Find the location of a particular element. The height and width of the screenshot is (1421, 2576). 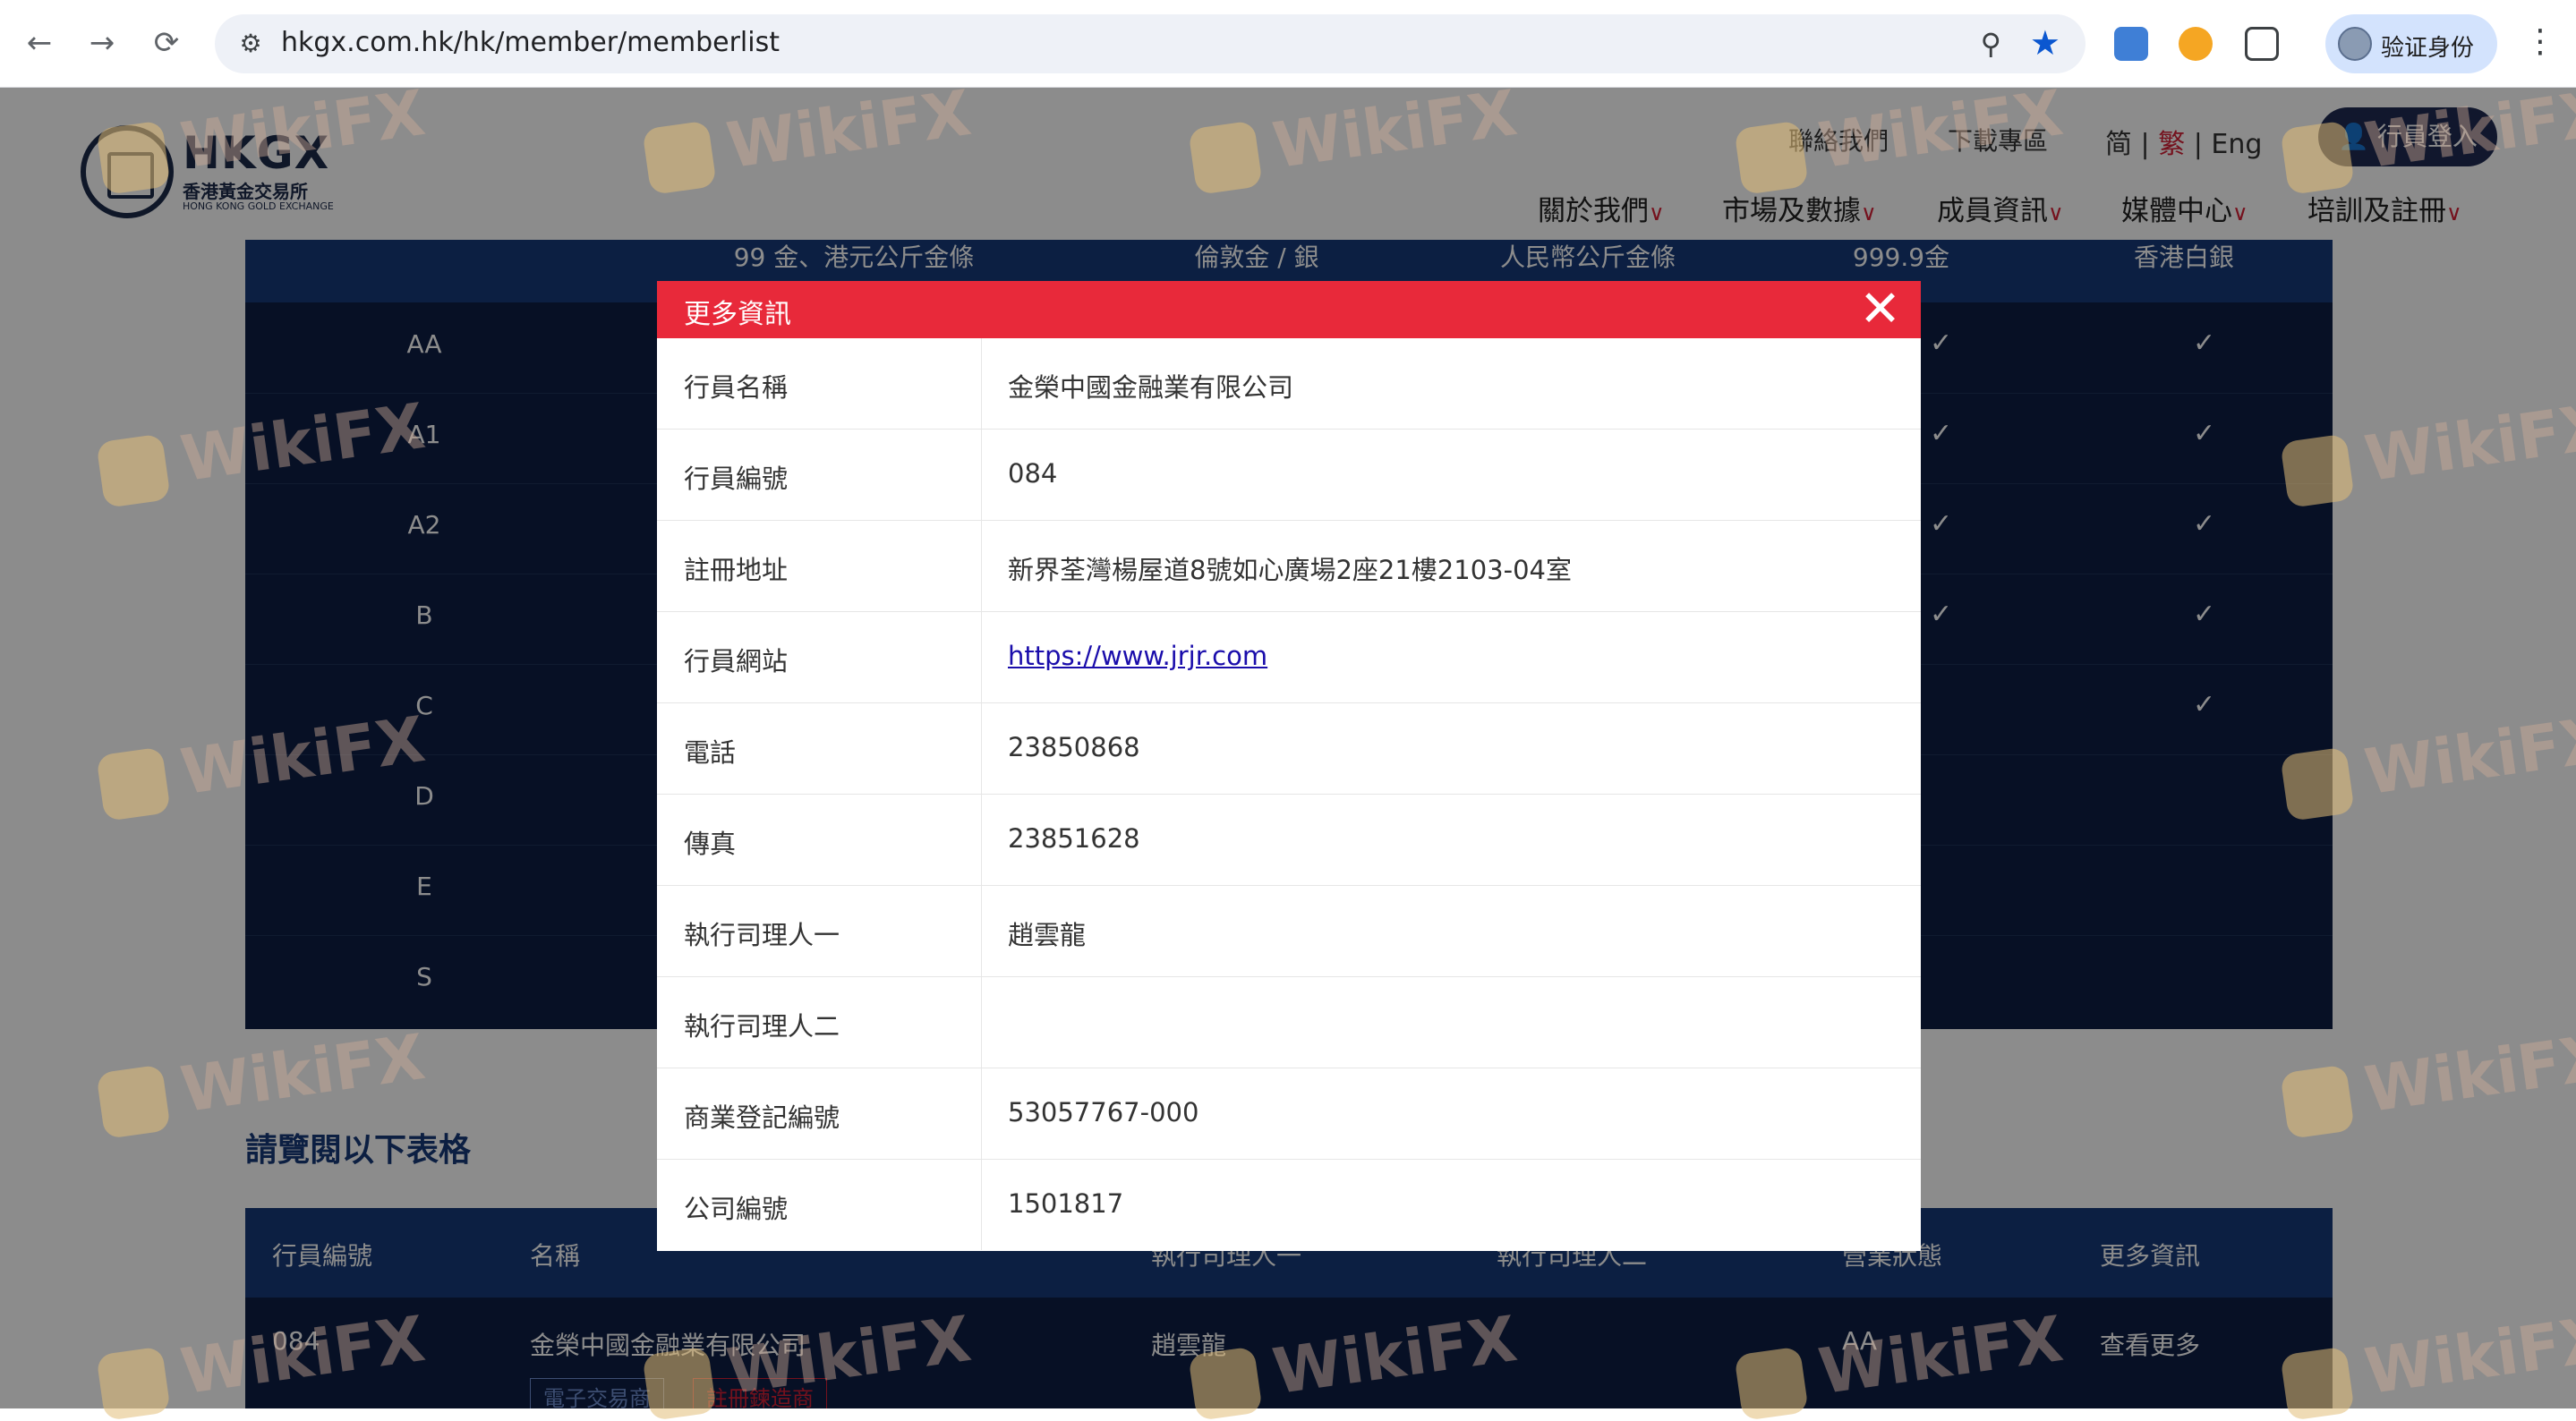

info-label: 商業登記編號 is located at coordinates (762, 1117).